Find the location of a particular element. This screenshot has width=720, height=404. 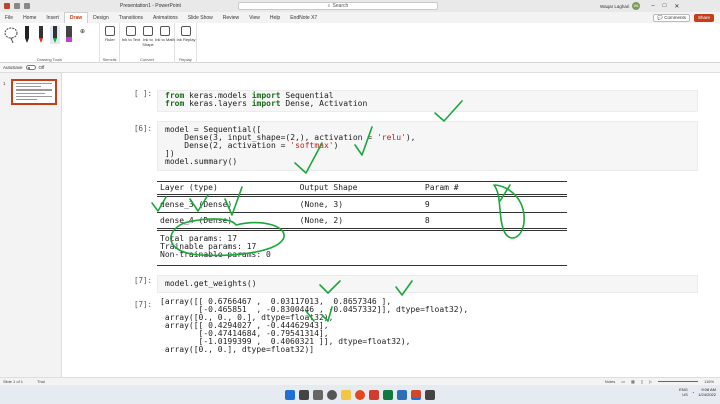

ink-replay-icon is located at coordinates (186, 31).